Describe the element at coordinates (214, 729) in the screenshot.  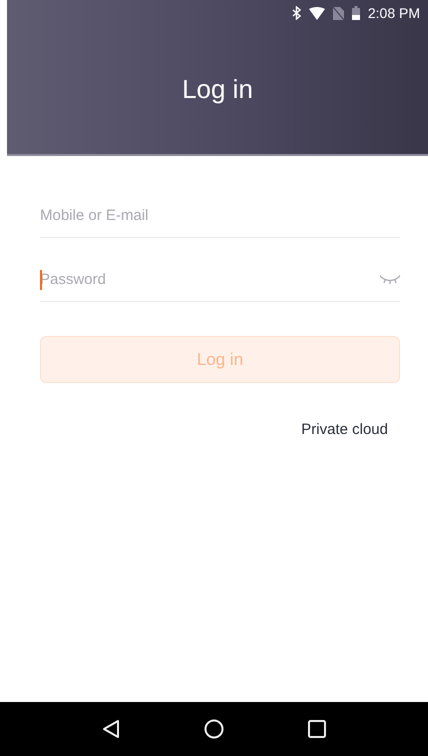
I see `home-icon` at that location.